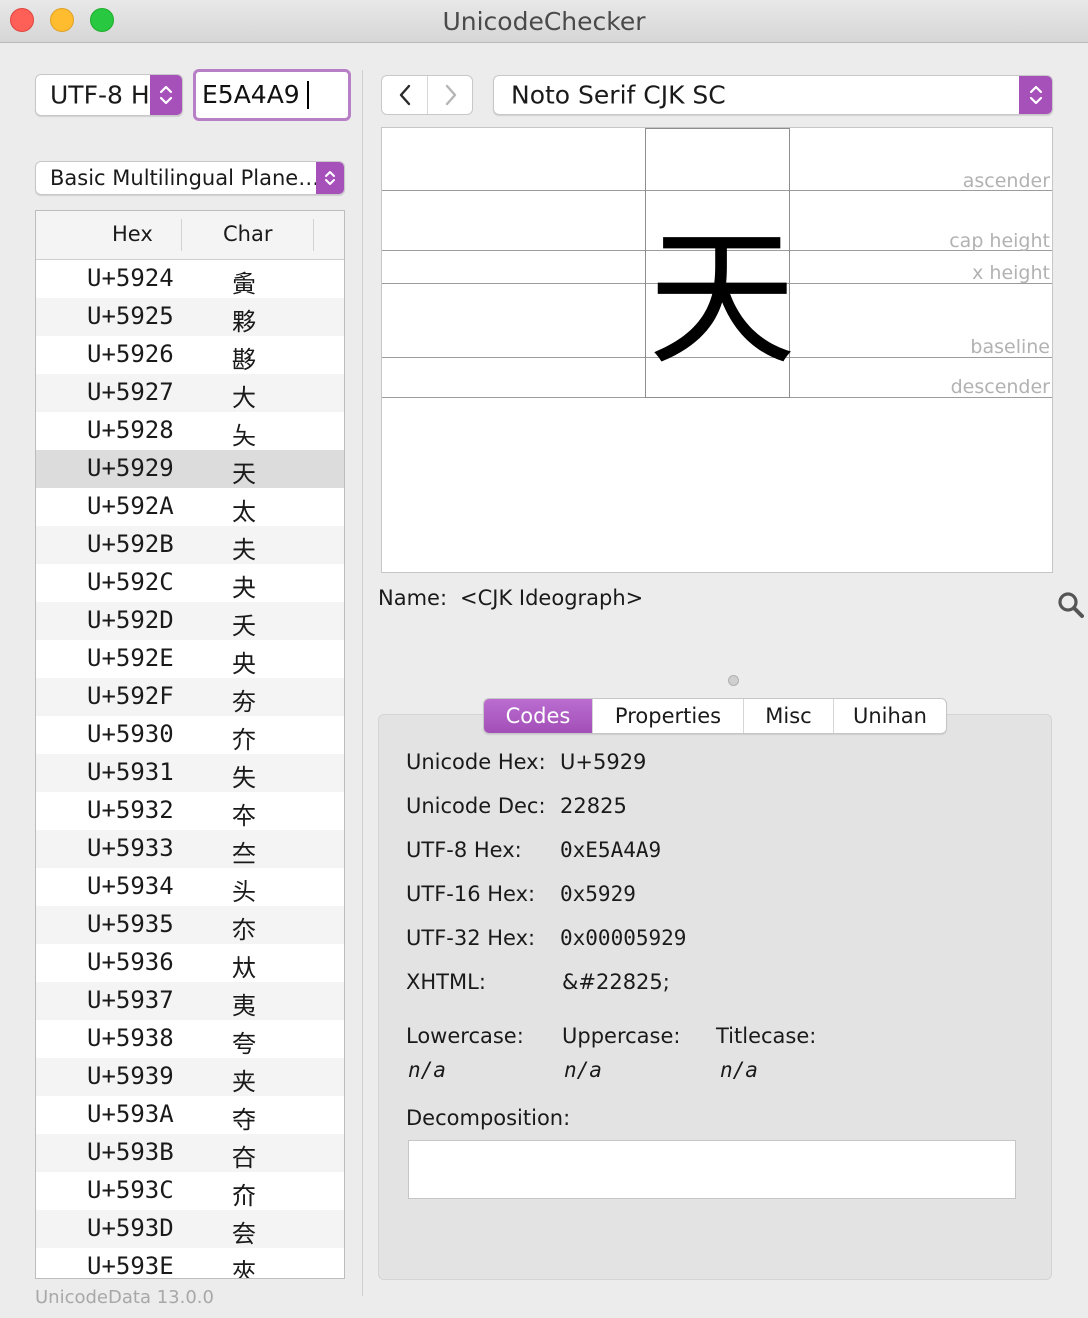 This screenshot has width=1088, height=1318. I want to click on info-tabs: Codes Properties Misc Unihan, so click(715, 716).